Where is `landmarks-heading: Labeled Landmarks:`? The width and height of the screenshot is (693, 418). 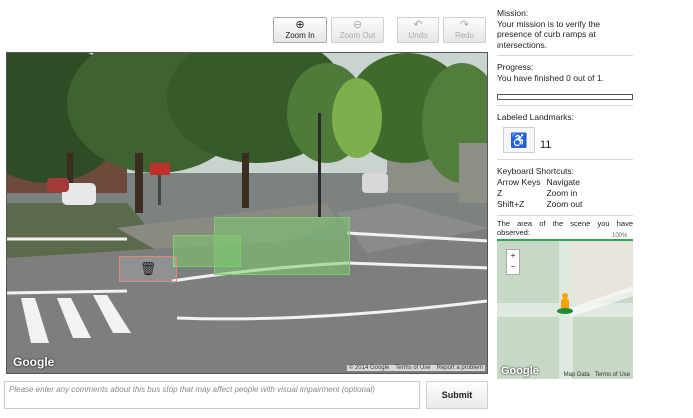 landmarks-heading: Labeled Landmarks: is located at coordinates (536, 117).